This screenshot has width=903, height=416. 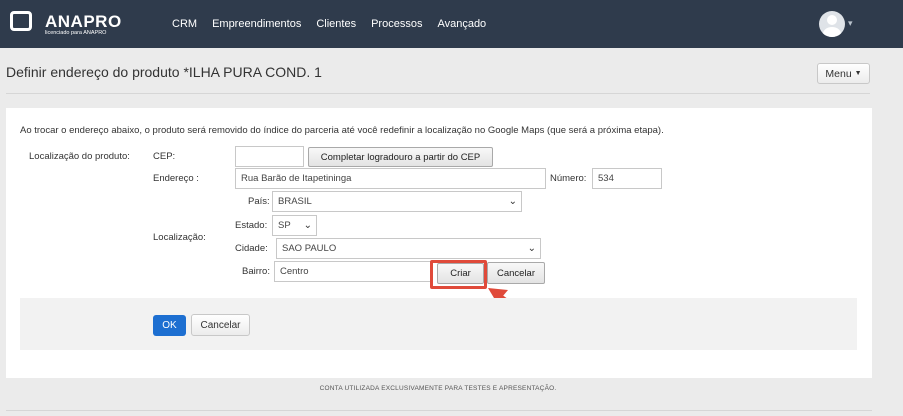 What do you see at coordinates (309, 248) in the screenshot?
I see `city-select-value: SAO PAULO` at bounding box center [309, 248].